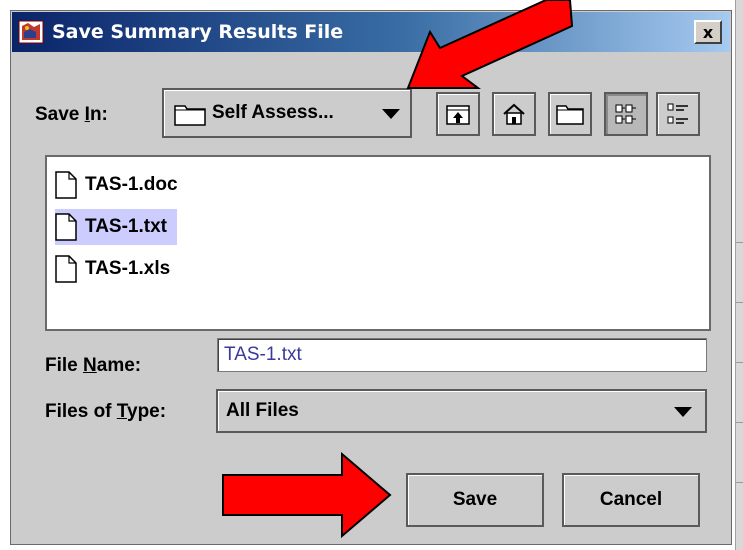  What do you see at coordinates (739, 275) in the screenshot?
I see `background-window-edge` at bounding box center [739, 275].